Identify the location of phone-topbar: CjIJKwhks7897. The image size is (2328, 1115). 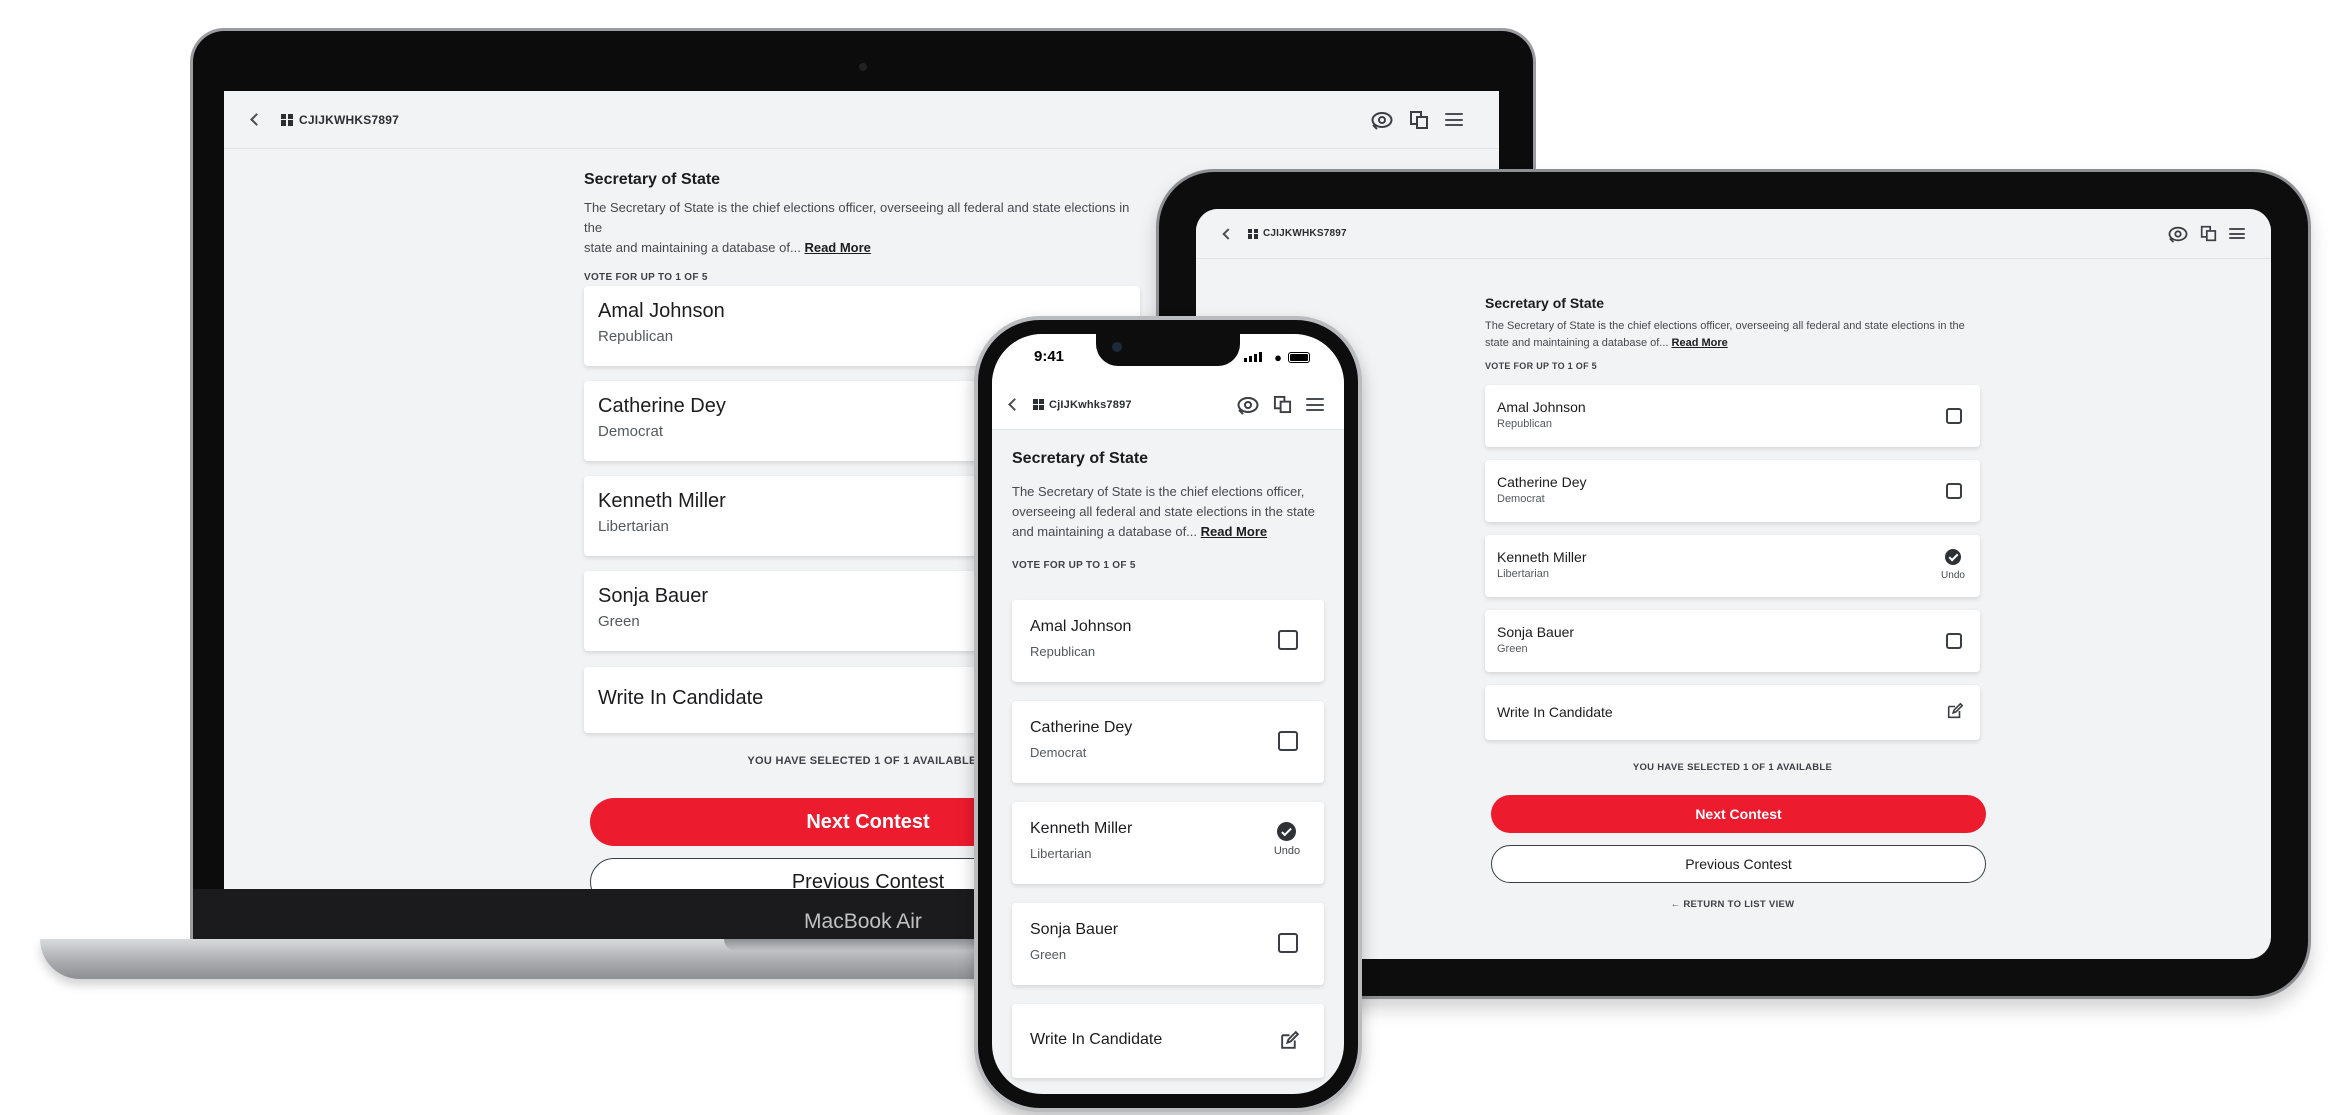
(1168, 405).